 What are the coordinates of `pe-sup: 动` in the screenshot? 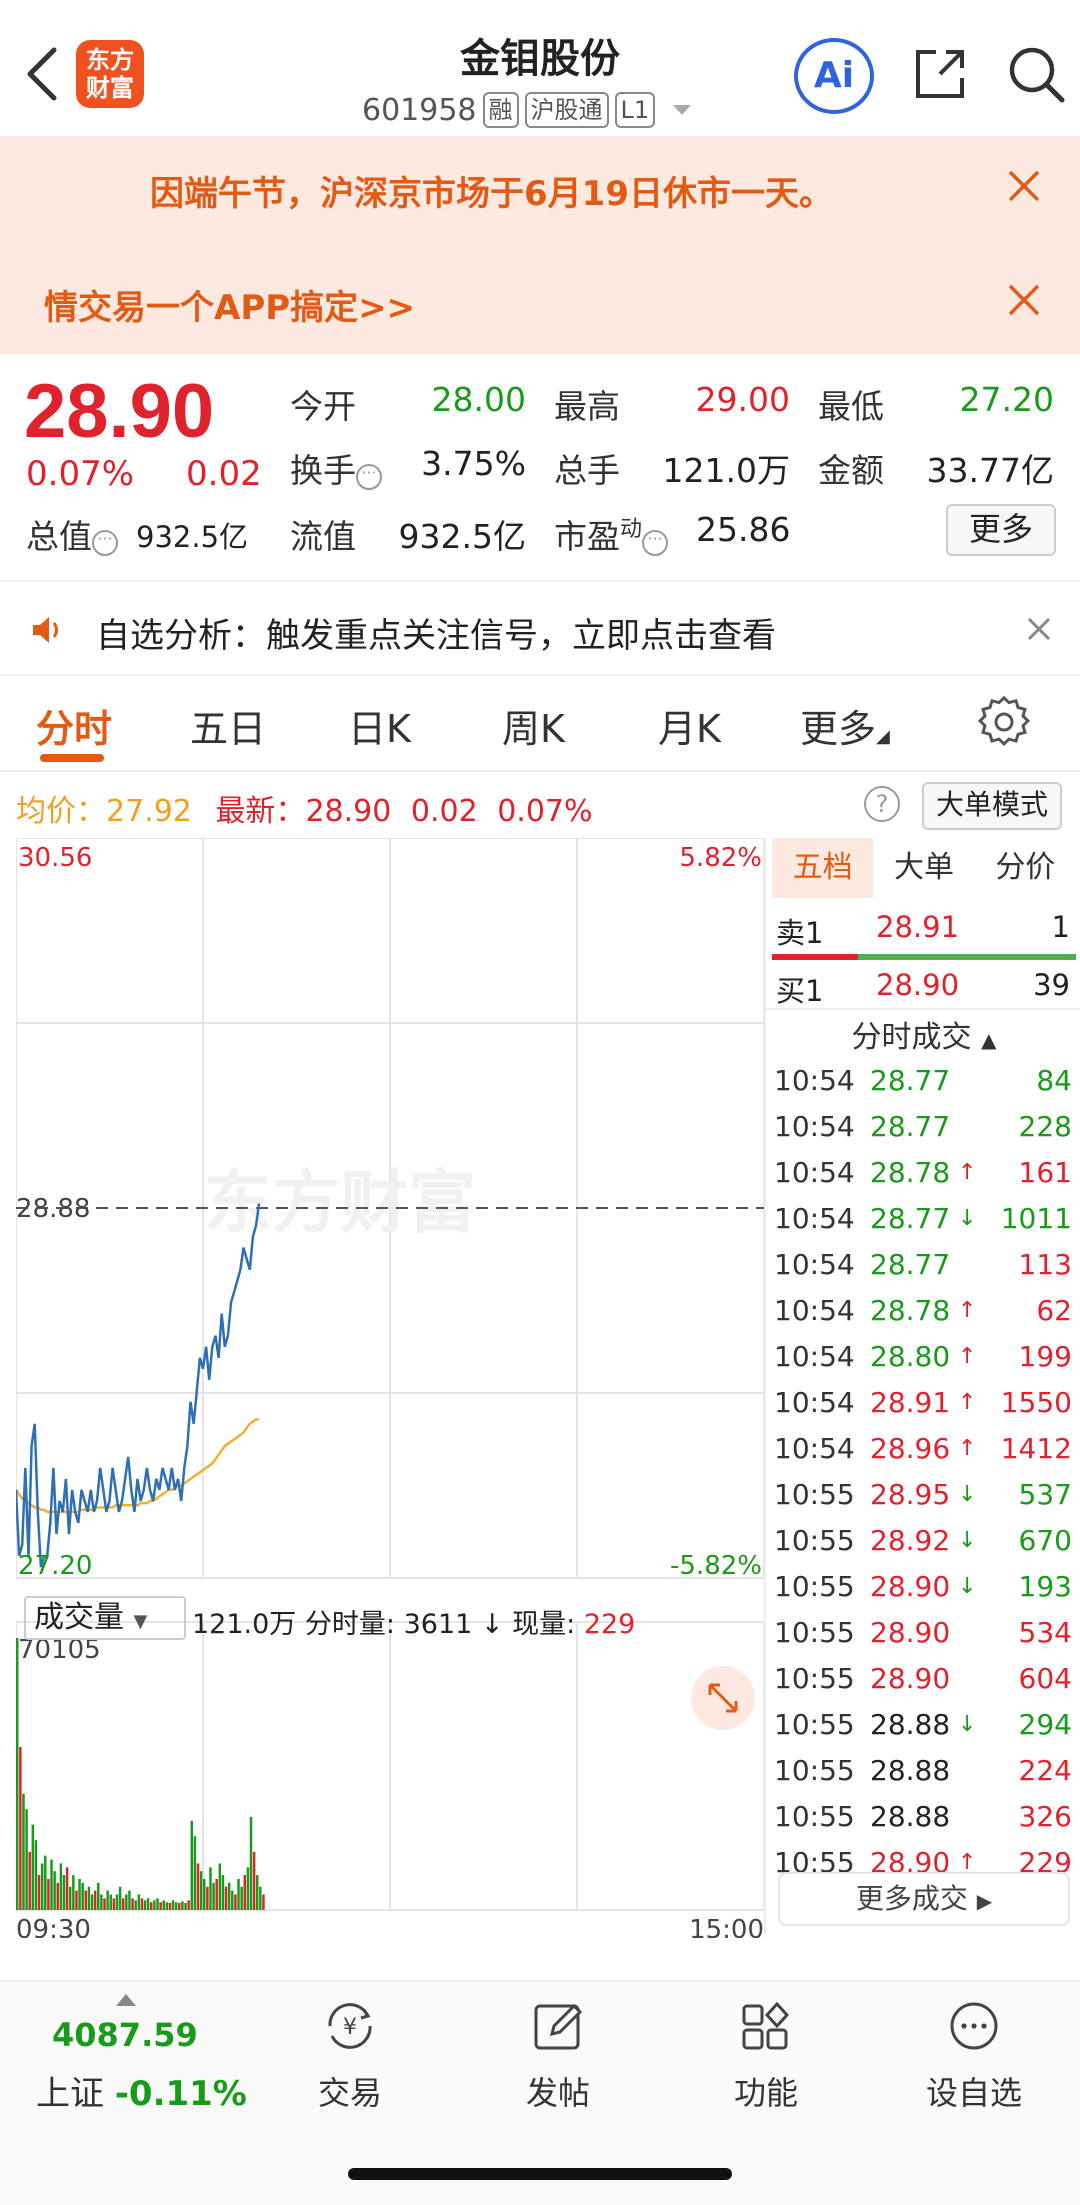 It's located at (631, 529).